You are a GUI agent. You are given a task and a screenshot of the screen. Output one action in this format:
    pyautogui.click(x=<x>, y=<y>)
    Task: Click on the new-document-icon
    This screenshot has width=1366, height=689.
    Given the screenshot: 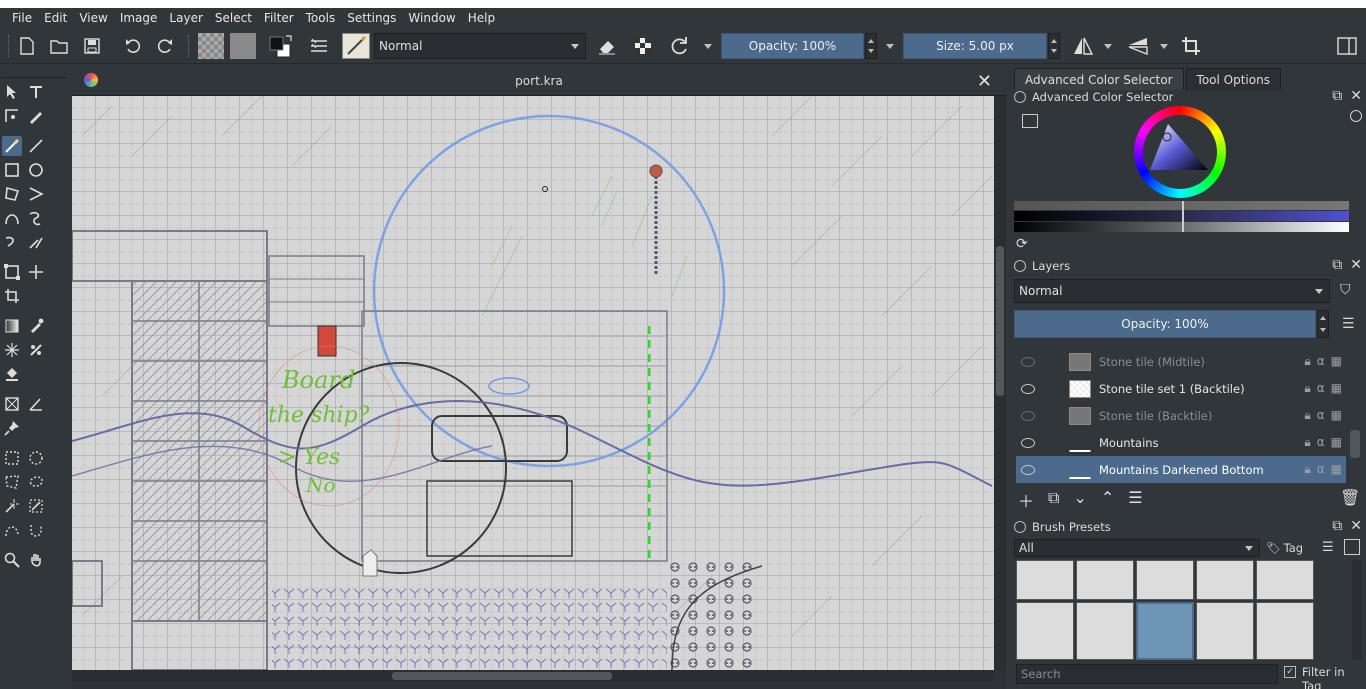 What is the action you would take?
    pyautogui.click(x=27, y=46)
    